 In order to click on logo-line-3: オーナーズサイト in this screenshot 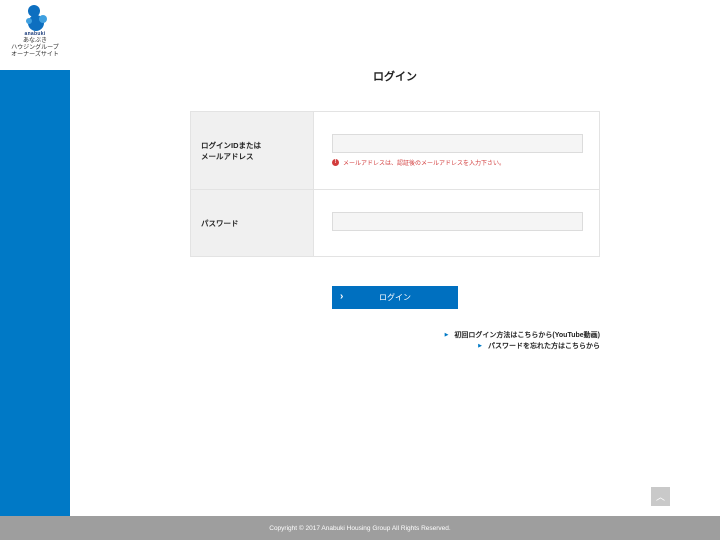, I will do `click(35, 55)`.